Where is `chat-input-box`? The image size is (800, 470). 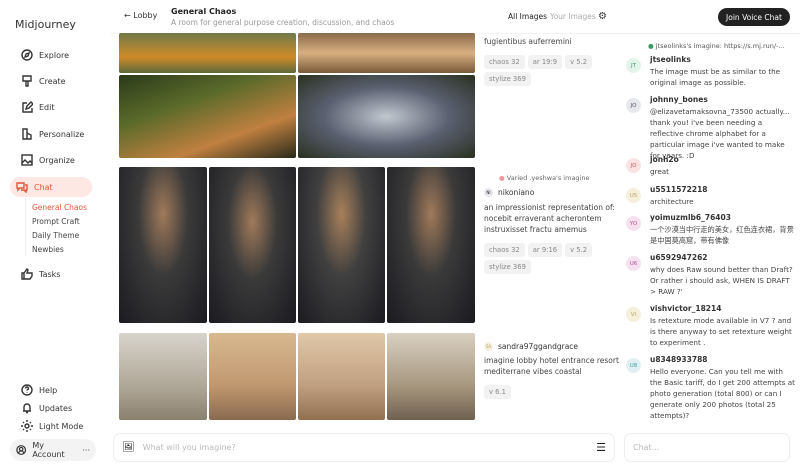
chat-input-box is located at coordinates (707, 447).